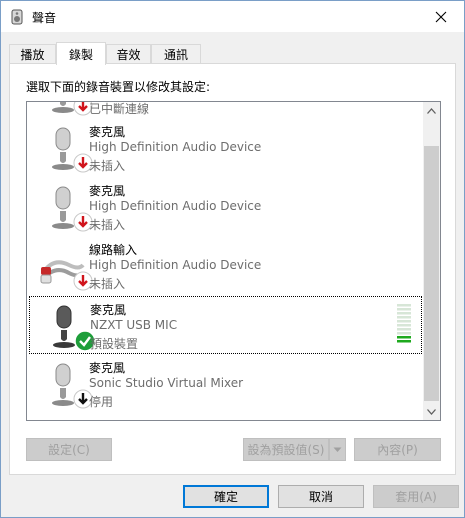  What do you see at coordinates (397, 449) in the screenshot?
I see `properties-button: 內容(P)` at bounding box center [397, 449].